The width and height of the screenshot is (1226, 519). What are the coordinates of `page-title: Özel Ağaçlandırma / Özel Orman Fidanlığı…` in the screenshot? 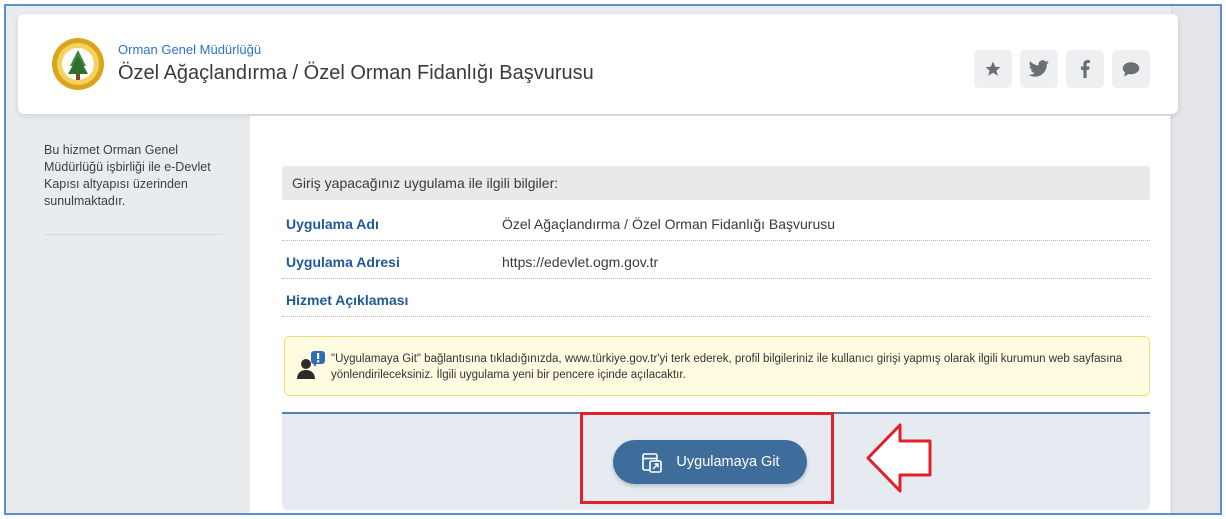 It's located at (356, 73).